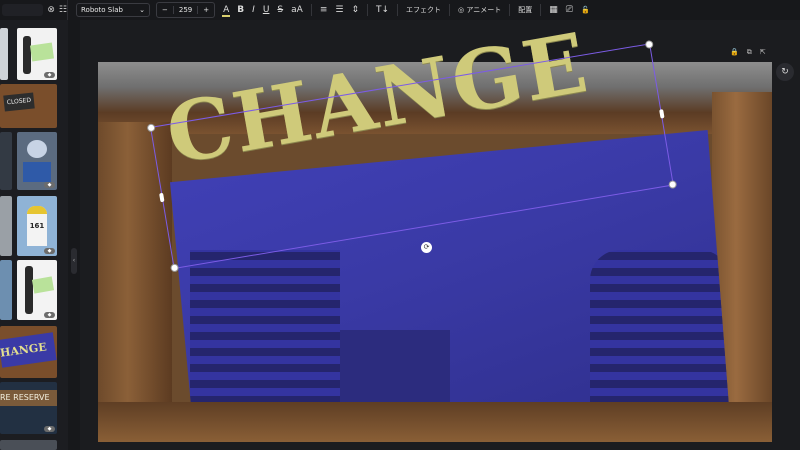 The height and width of the screenshot is (450, 800). What do you see at coordinates (51, 10) in the screenshot?
I see `clear-search-icon: ⊗` at bounding box center [51, 10].